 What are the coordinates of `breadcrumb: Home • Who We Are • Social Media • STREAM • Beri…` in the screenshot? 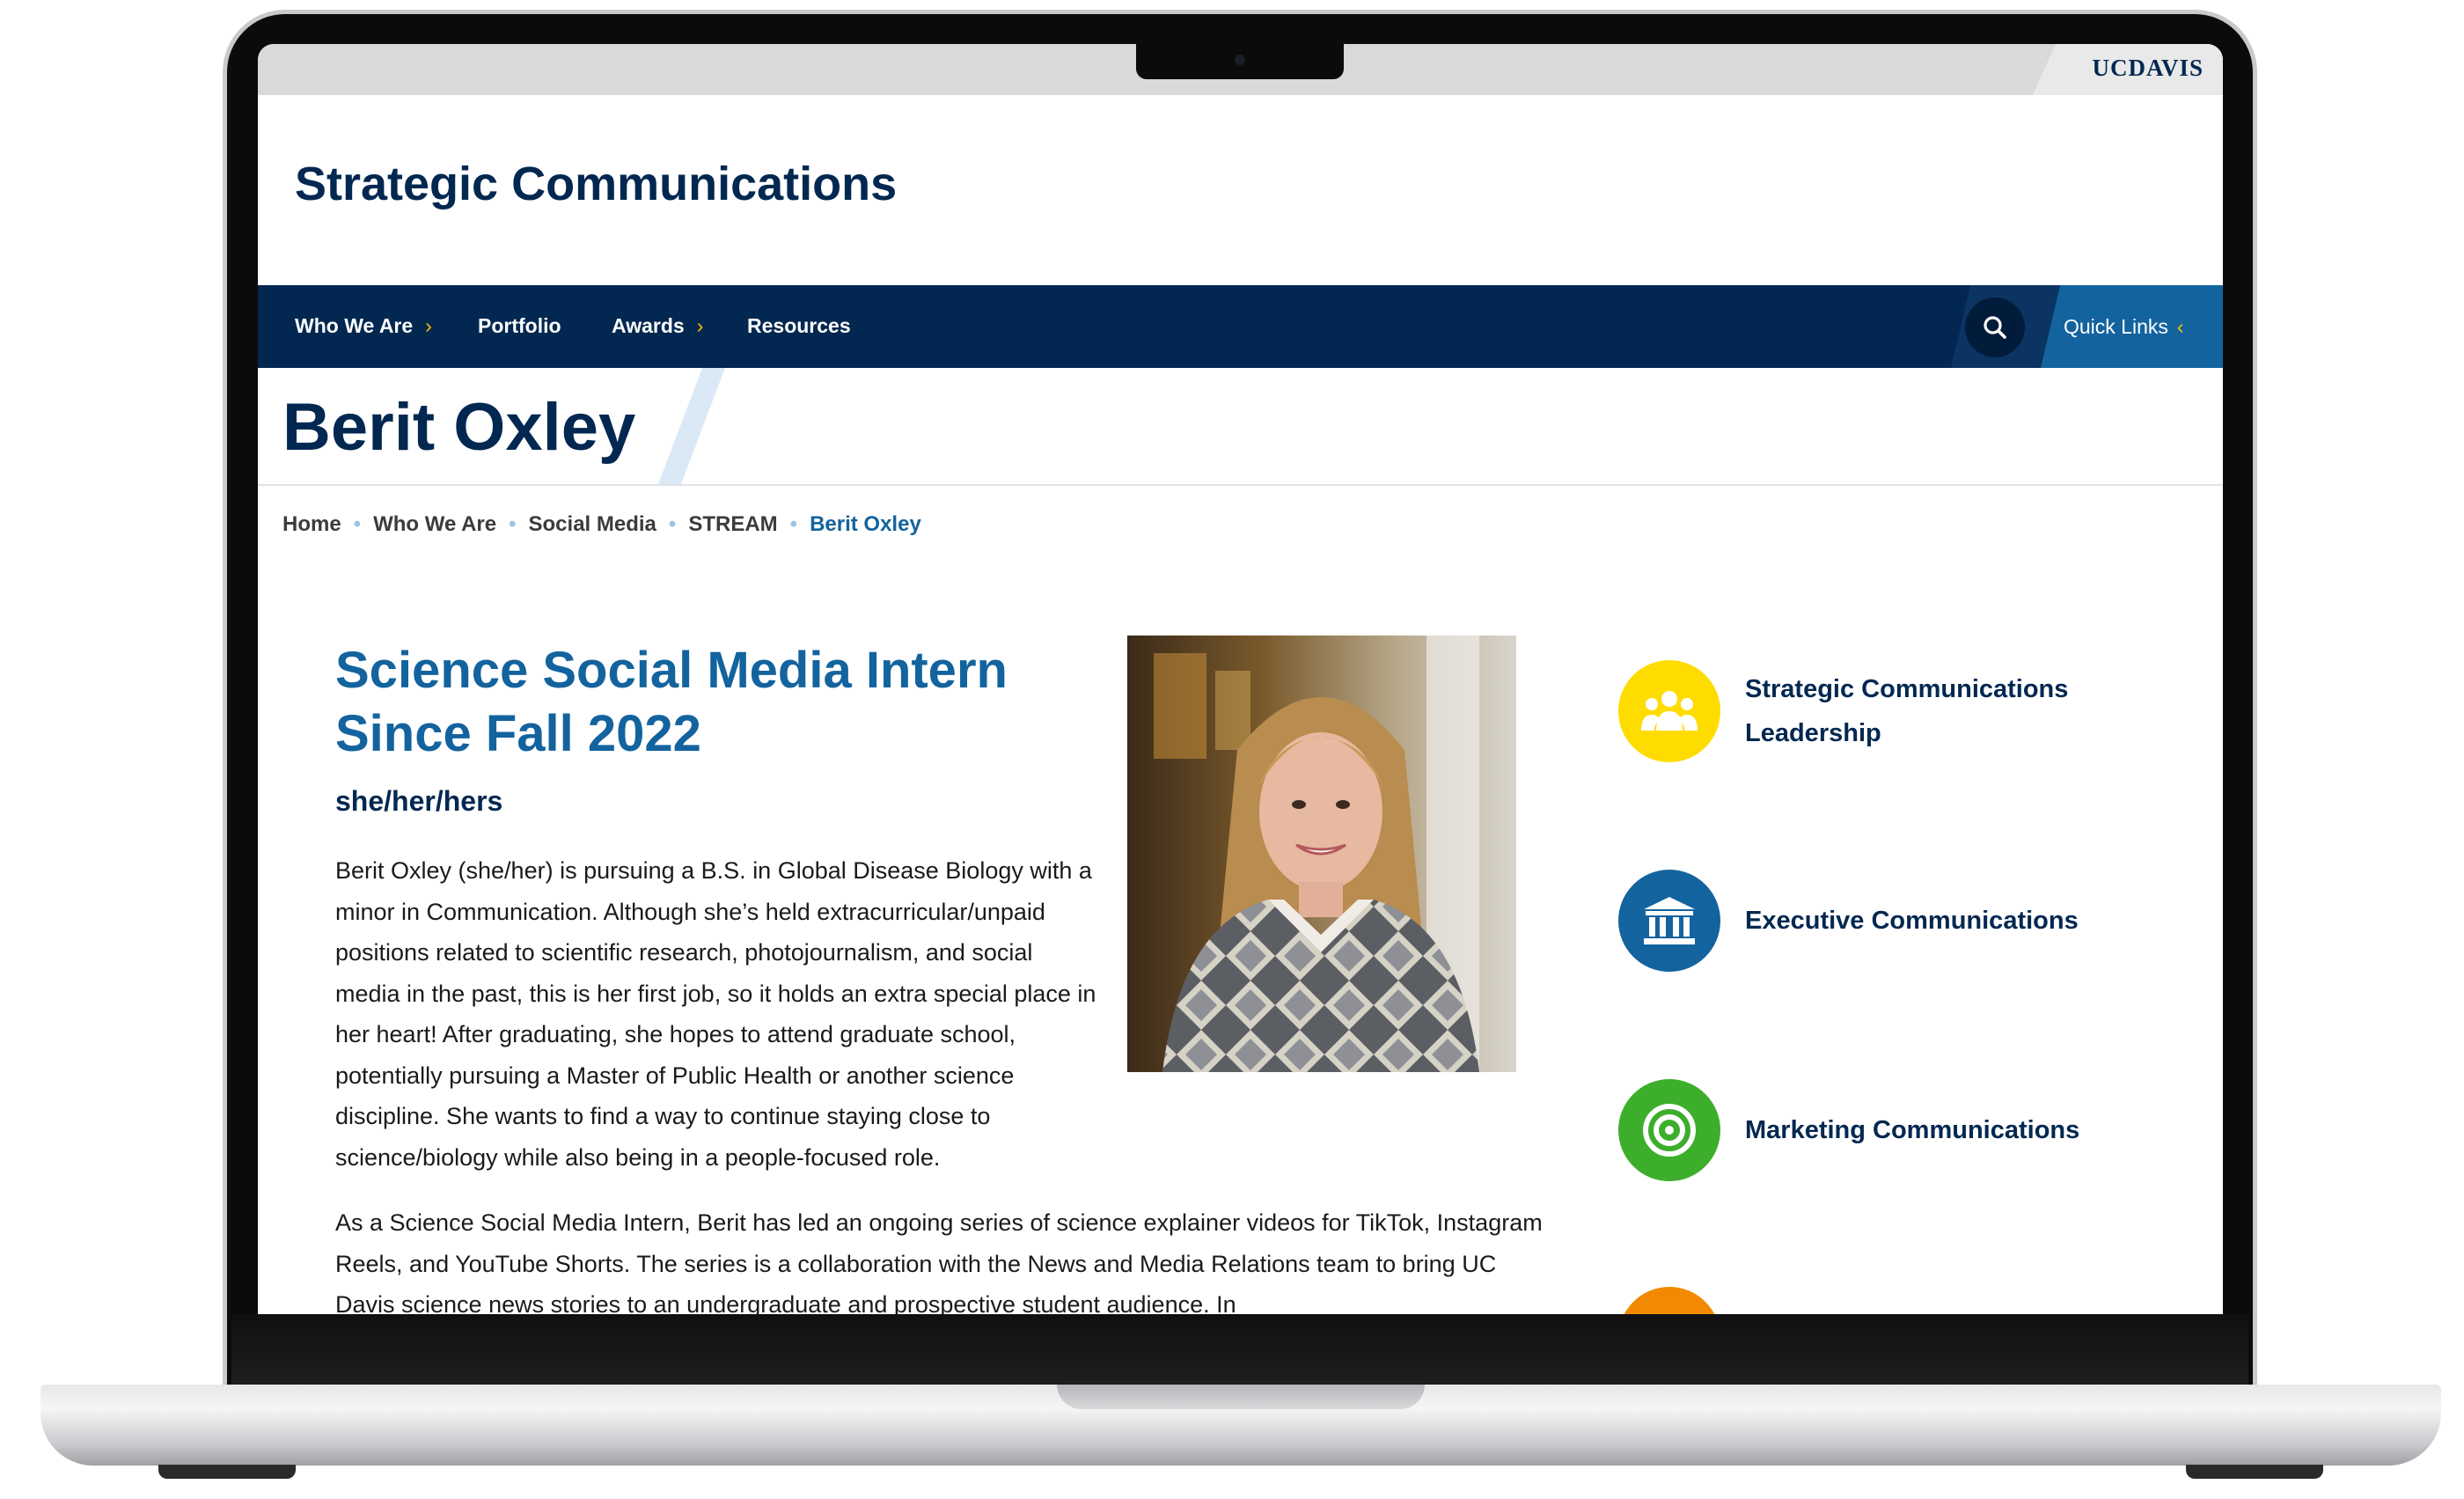 It's located at (602, 524).